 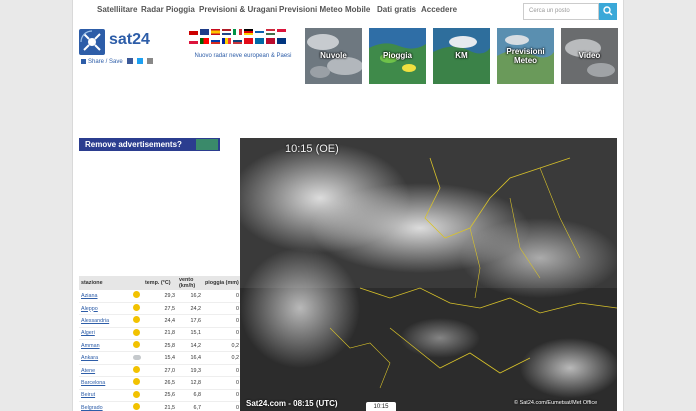 What do you see at coordinates (439, 9) in the screenshot?
I see `nav-login: Accedere` at bounding box center [439, 9].